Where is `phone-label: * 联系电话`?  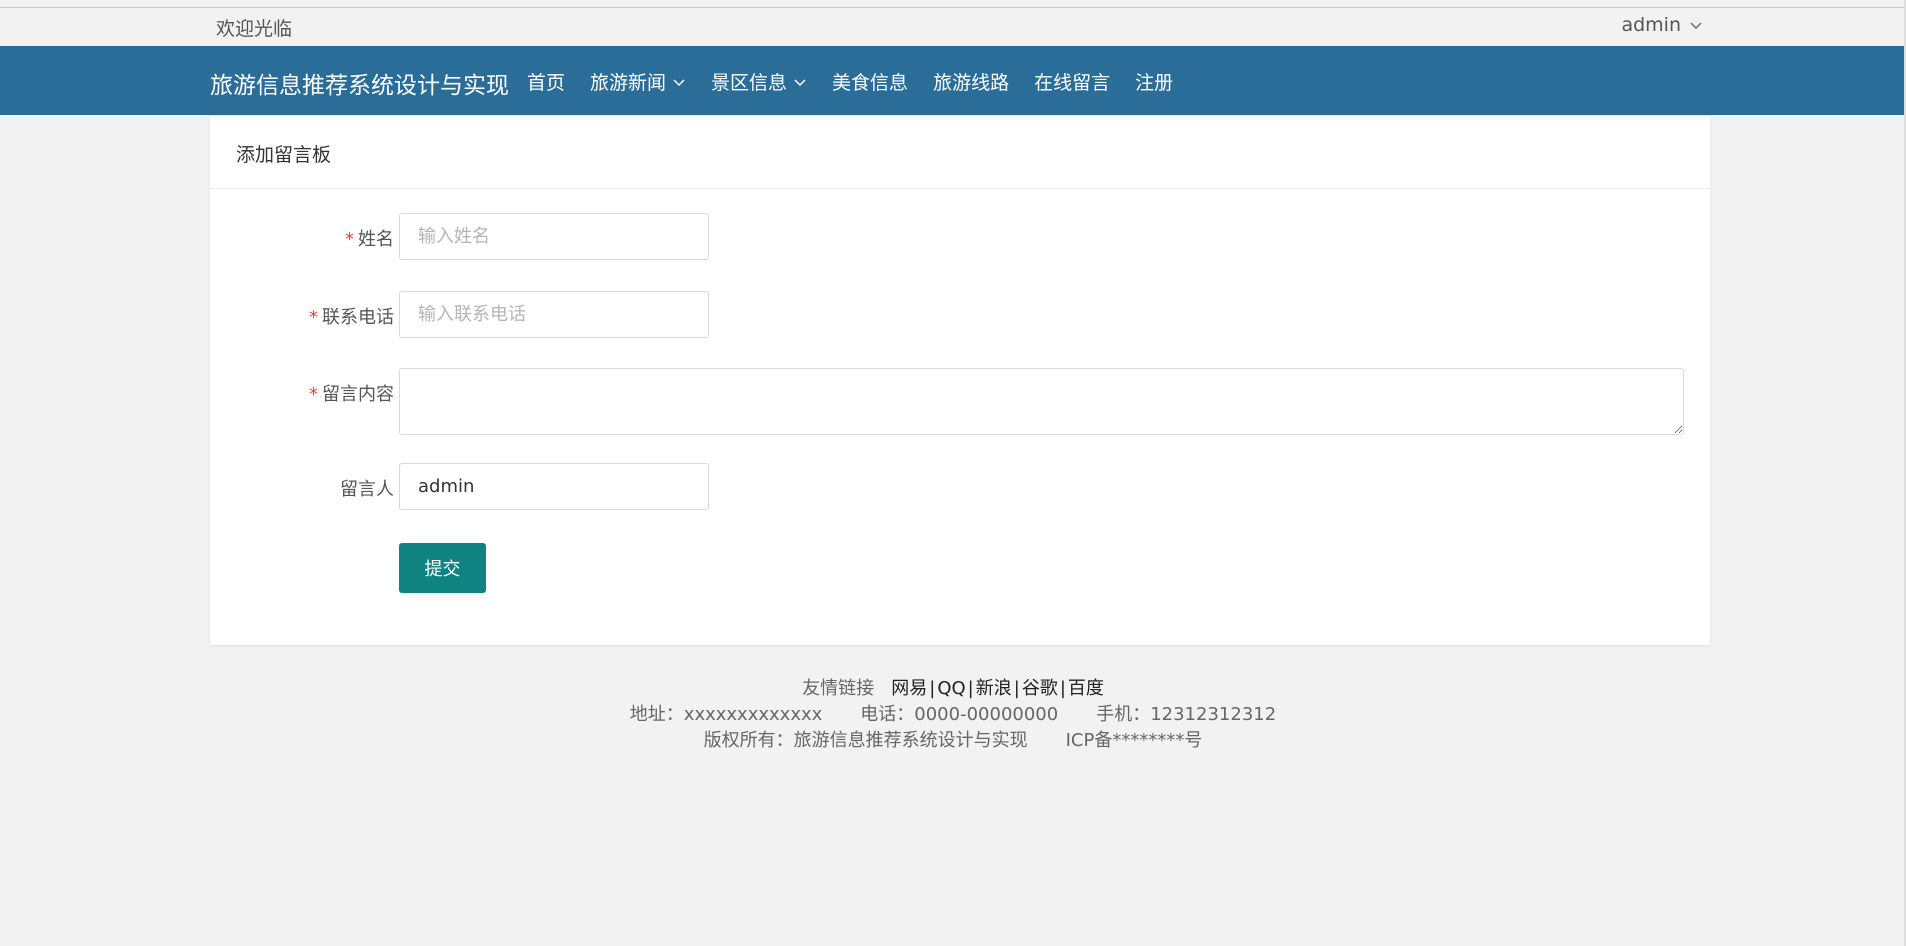 phone-label: * 联系电话 is located at coordinates (351, 316).